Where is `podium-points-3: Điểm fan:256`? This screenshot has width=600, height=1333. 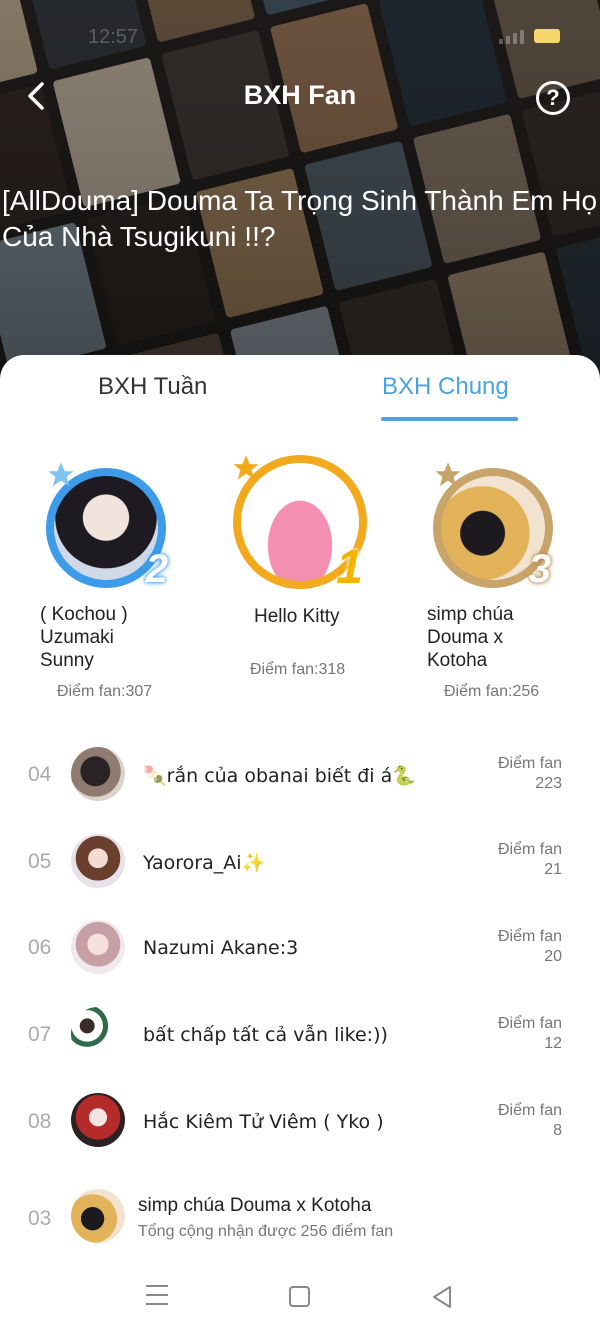 podium-points-3: Điểm fan:256 is located at coordinates (492, 691).